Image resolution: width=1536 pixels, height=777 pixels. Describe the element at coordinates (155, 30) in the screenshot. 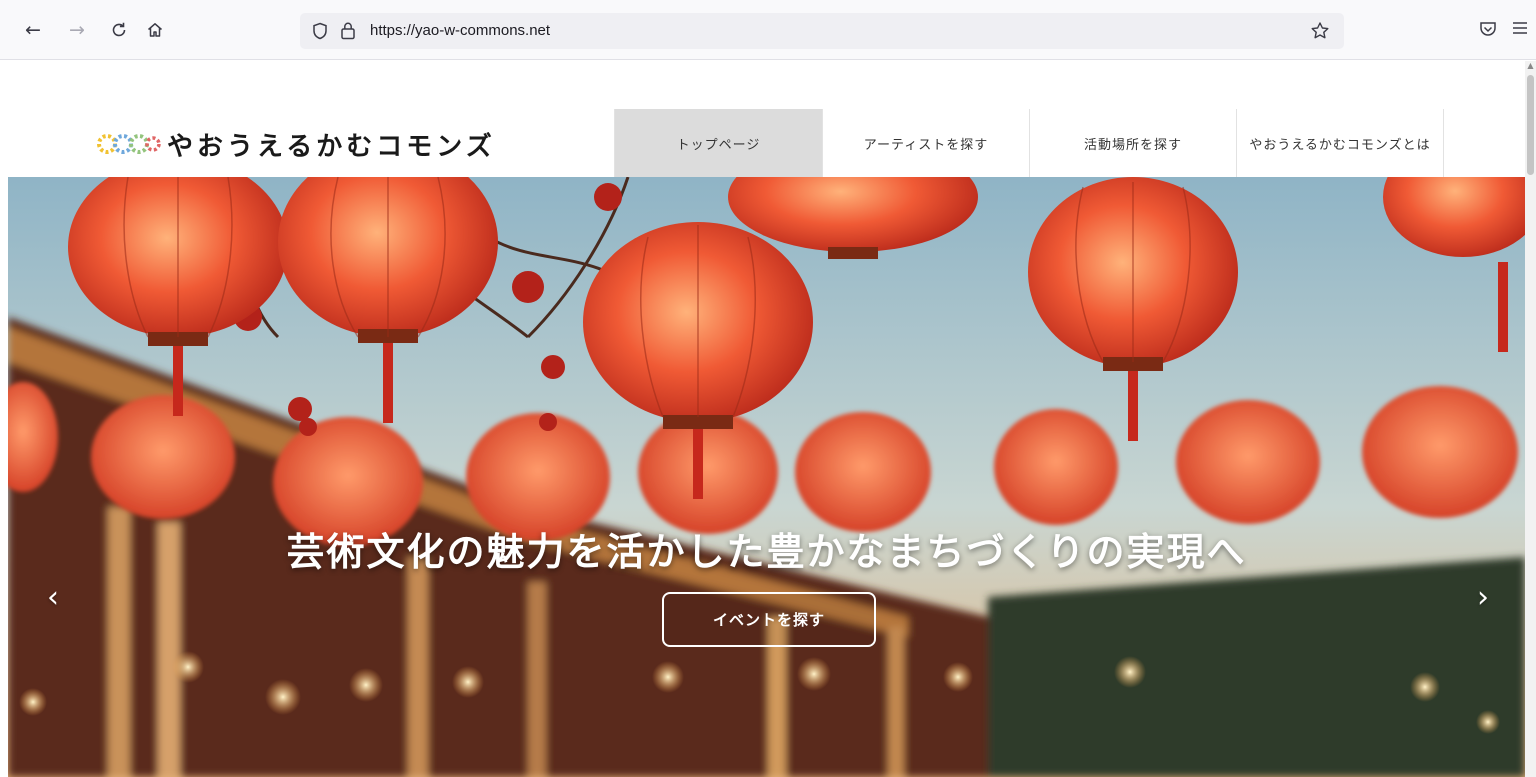

I see `home-icon` at that location.